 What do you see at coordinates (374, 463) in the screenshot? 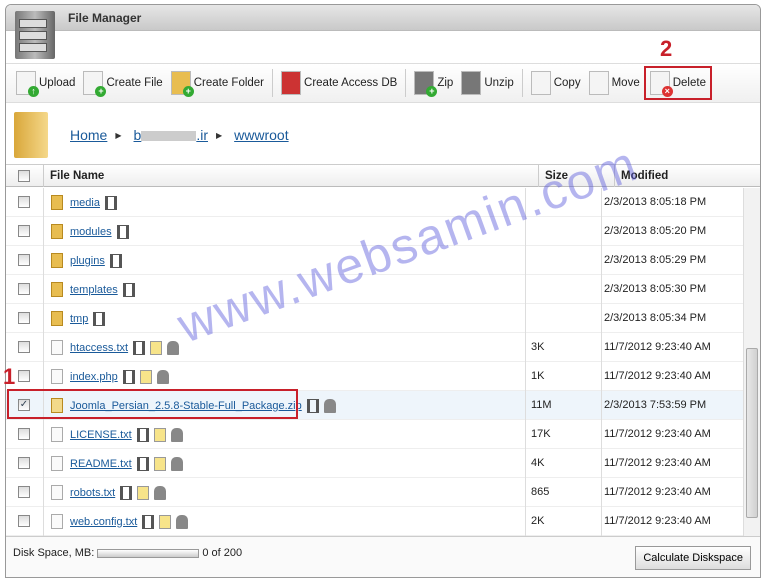
I see `table-row: README.txt 4K 11/7/2012 9:23:40 AM` at bounding box center [374, 463].